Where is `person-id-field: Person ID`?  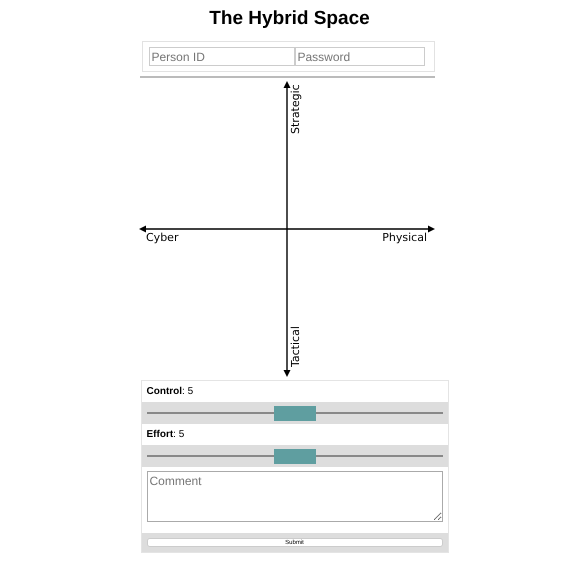
person-id-field: Person ID is located at coordinates (221, 56).